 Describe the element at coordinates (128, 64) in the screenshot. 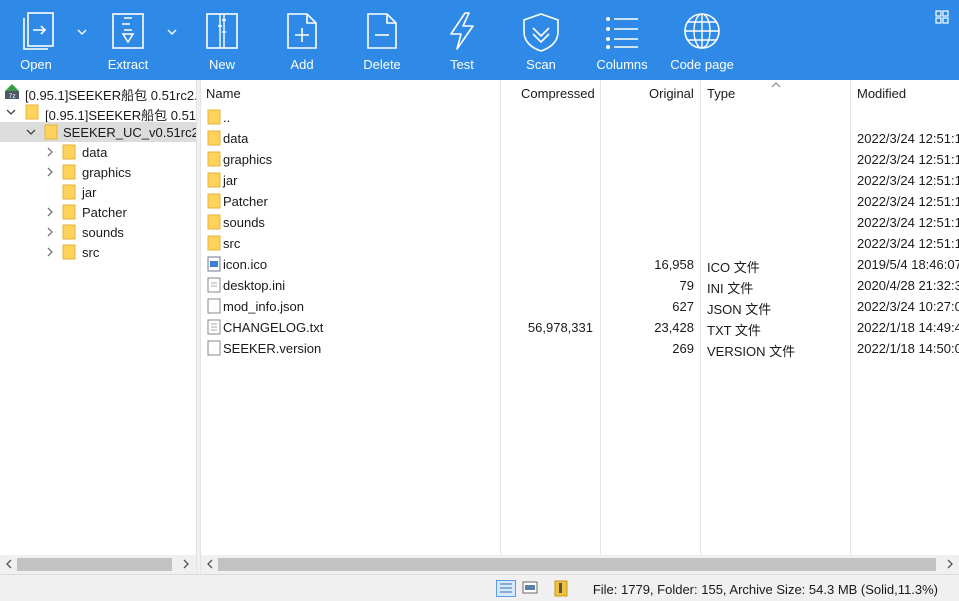

I see `extract-label: Extract` at that location.